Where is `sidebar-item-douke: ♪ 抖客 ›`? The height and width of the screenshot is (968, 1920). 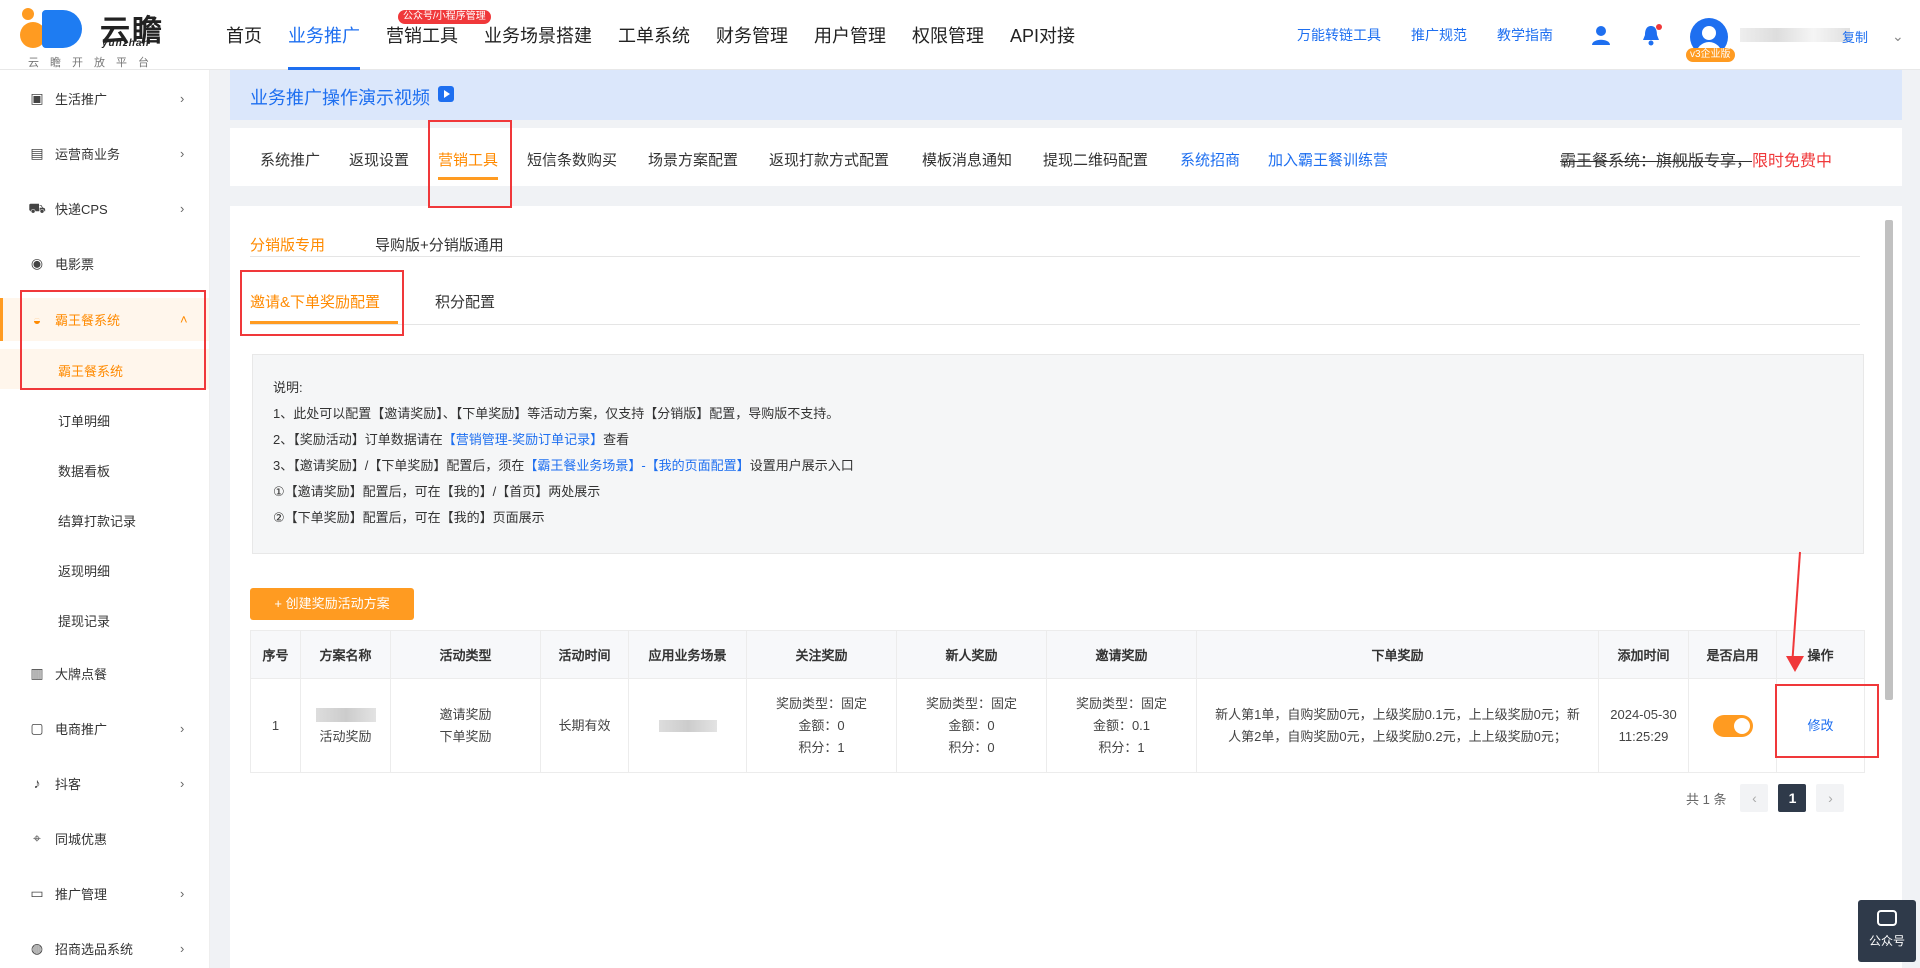
sidebar-item-douke: ♪ 抖客 › is located at coordinates (104, 783).